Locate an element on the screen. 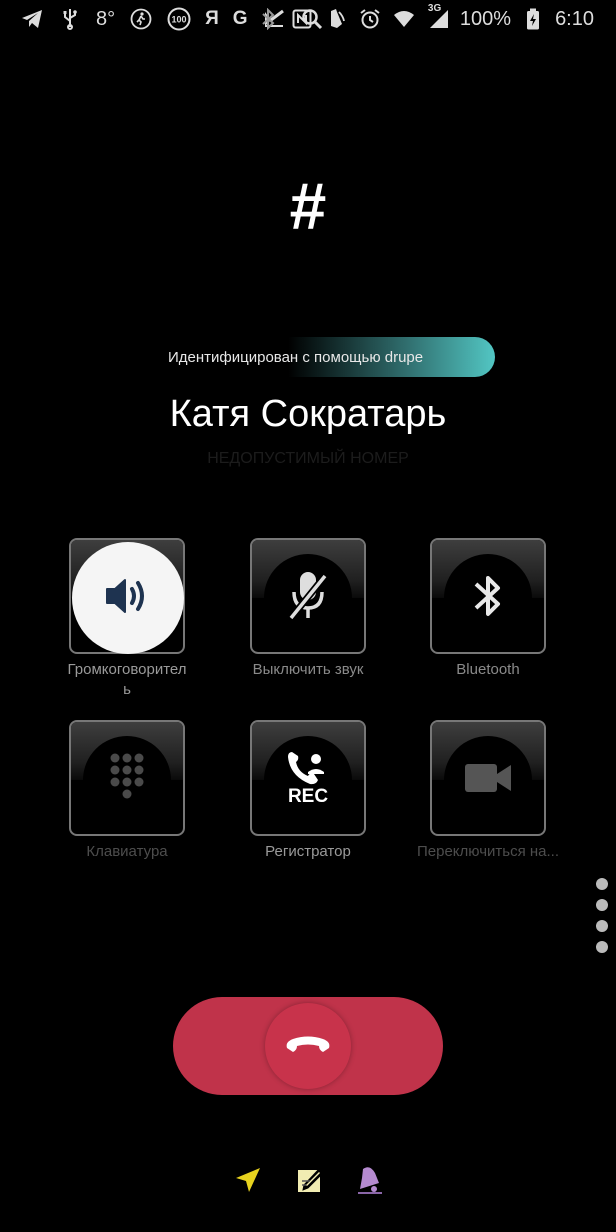 The width and height of the screenshot is (616, 1232). alarm-icon is located at coordinates (370, 19).